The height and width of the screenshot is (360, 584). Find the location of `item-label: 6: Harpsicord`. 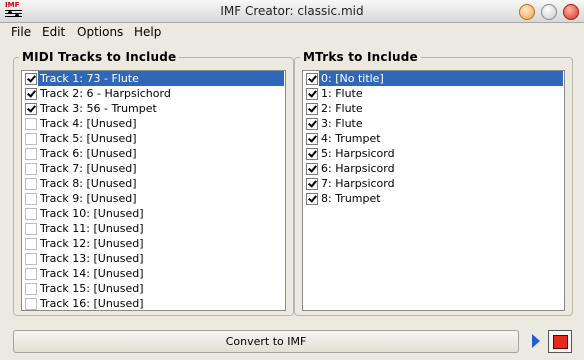

item-label: 6: Harpsicord is located at coordinates (358, 168).